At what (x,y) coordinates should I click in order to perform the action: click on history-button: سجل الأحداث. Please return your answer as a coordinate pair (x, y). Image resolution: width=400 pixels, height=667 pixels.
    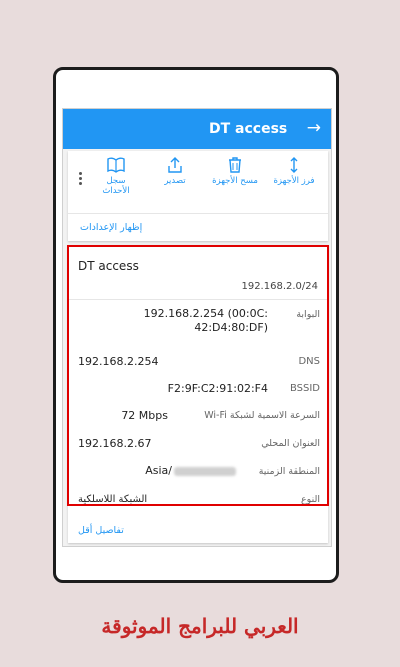
    Looking at the image, I should click on (116, 176).